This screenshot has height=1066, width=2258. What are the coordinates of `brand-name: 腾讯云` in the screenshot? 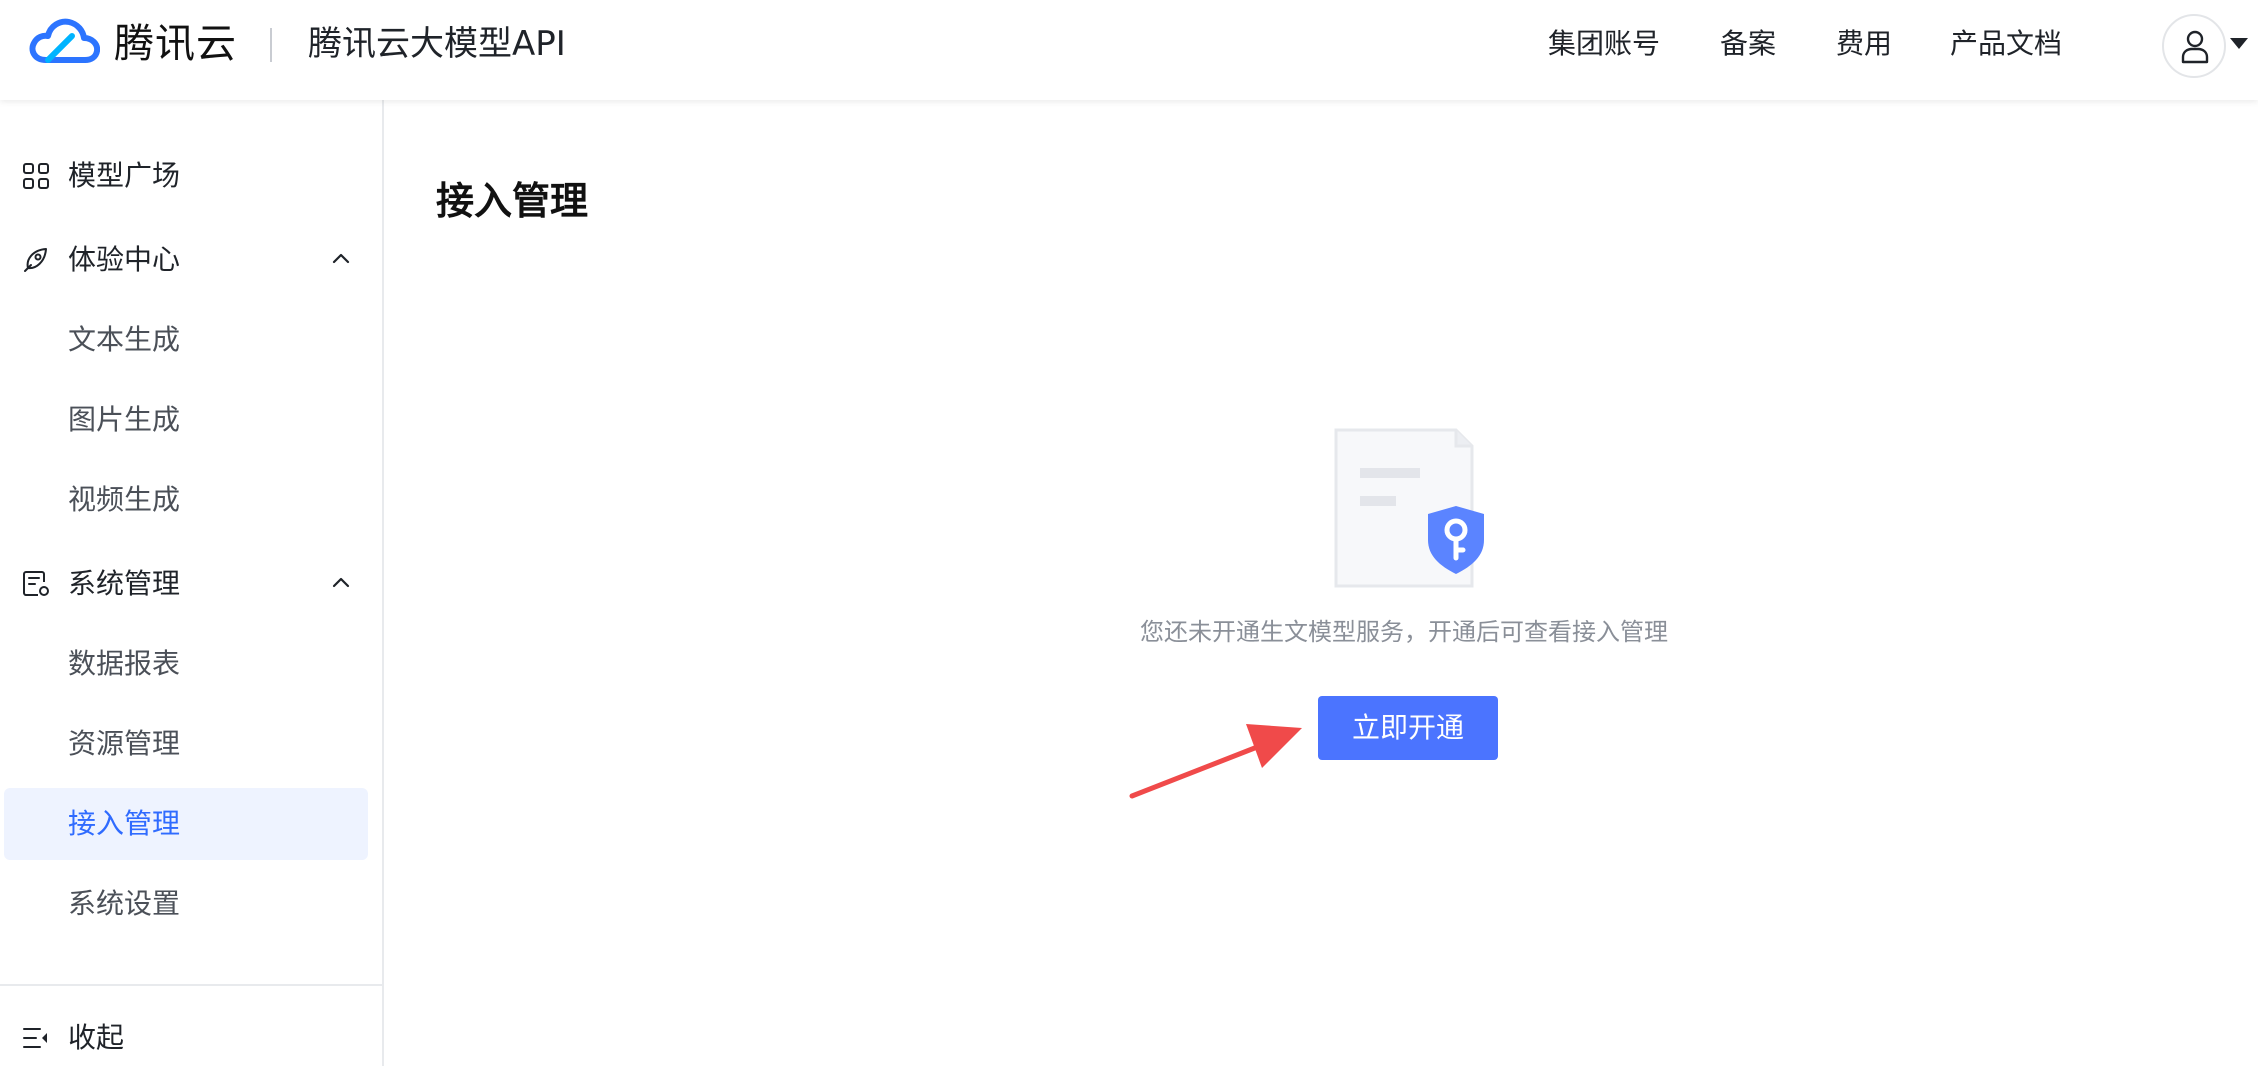 It's located at (175, 44).